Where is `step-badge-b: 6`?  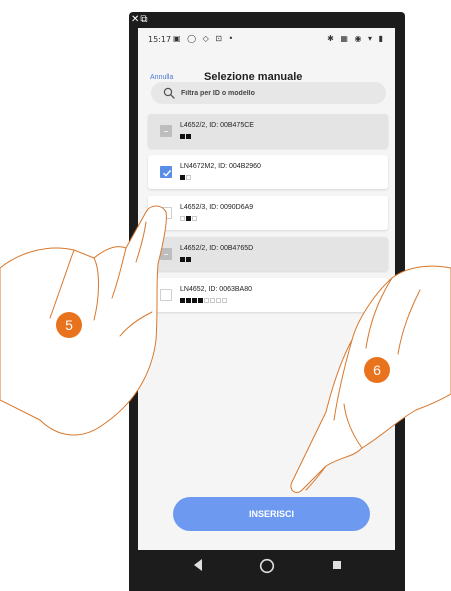
step-badge-b: 6 is located at coordinates (377, 370).